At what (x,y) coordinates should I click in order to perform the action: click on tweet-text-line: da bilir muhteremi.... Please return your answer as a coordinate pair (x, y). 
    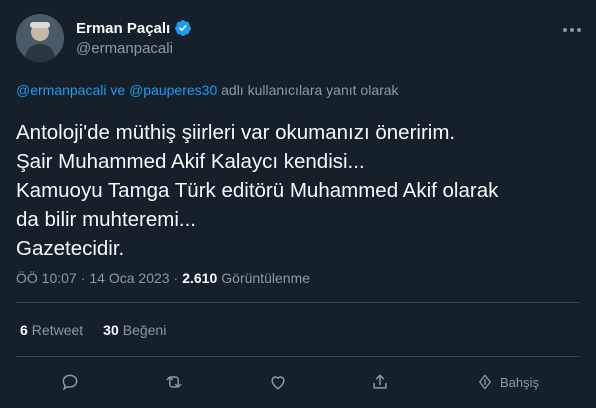
    Looking at the image, I should click on (106, 219).